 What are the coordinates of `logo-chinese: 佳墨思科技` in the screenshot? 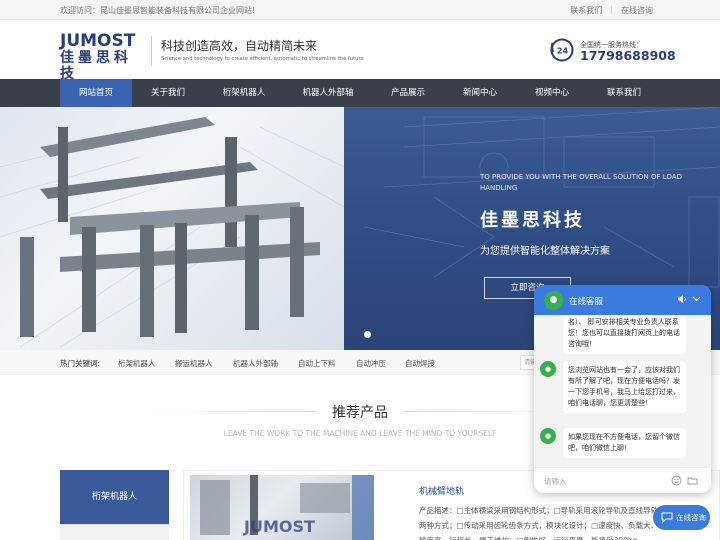 It's located at (96, 66).